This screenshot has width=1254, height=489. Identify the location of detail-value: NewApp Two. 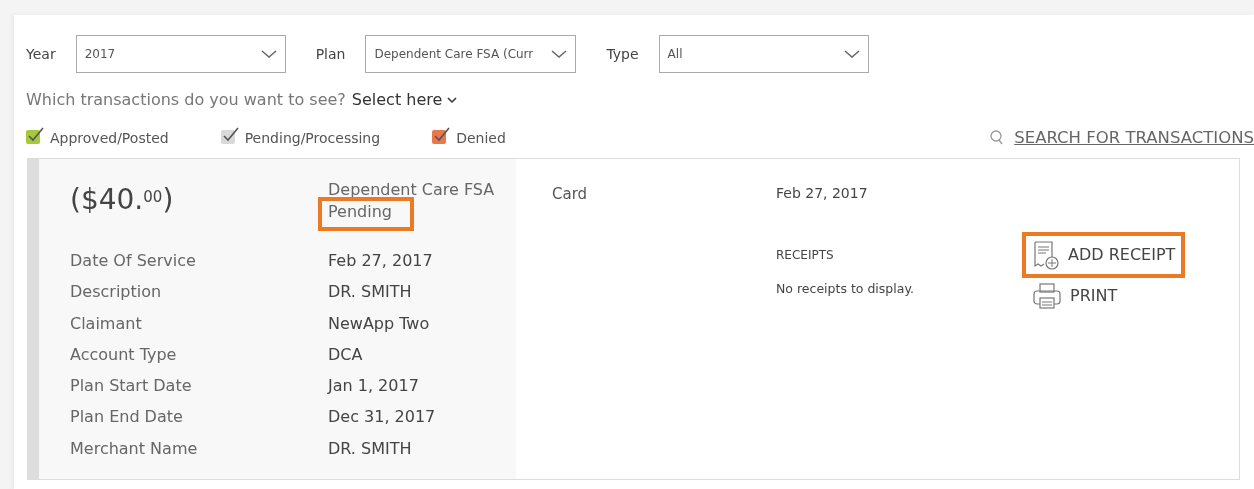
(379, 323).